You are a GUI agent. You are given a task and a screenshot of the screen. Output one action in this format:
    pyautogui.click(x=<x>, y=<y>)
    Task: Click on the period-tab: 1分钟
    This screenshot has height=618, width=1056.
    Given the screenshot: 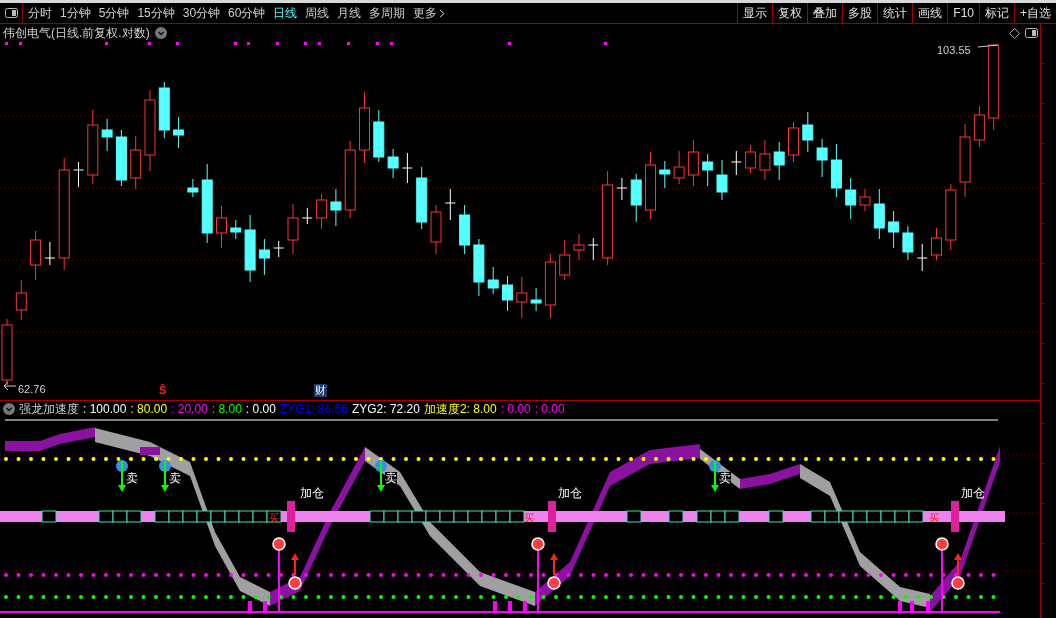 What is the action you would take?
    pyautogui.click(x=75, y=13)
    